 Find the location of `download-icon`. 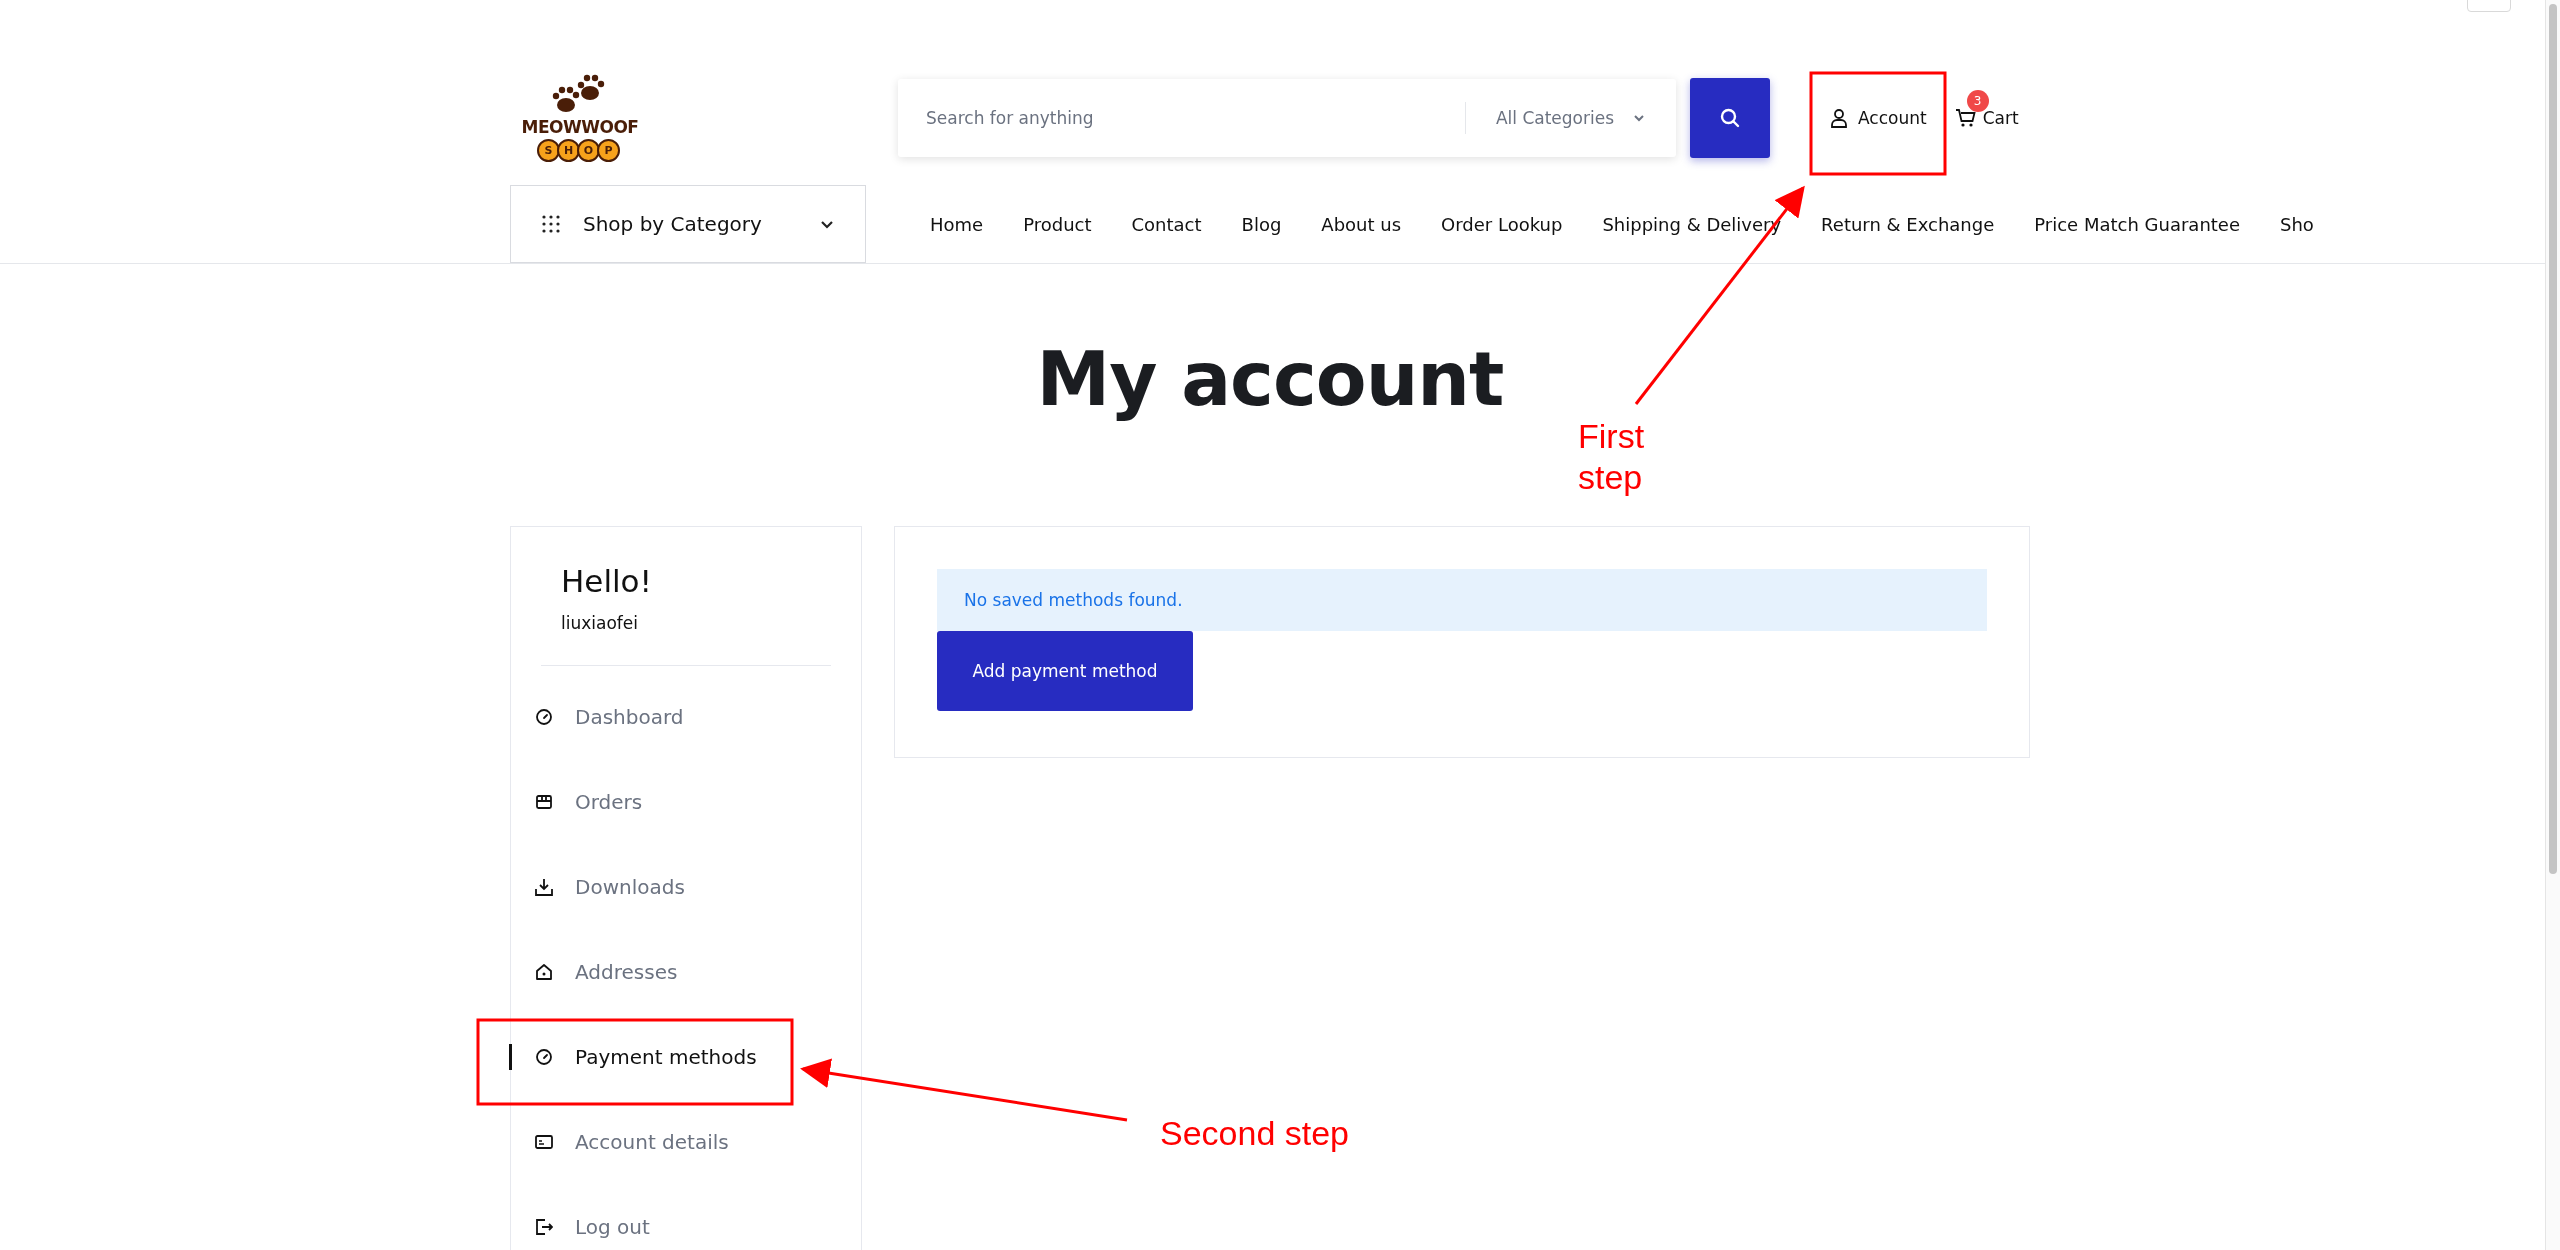

download-icon is located at coordinates (544, 886).